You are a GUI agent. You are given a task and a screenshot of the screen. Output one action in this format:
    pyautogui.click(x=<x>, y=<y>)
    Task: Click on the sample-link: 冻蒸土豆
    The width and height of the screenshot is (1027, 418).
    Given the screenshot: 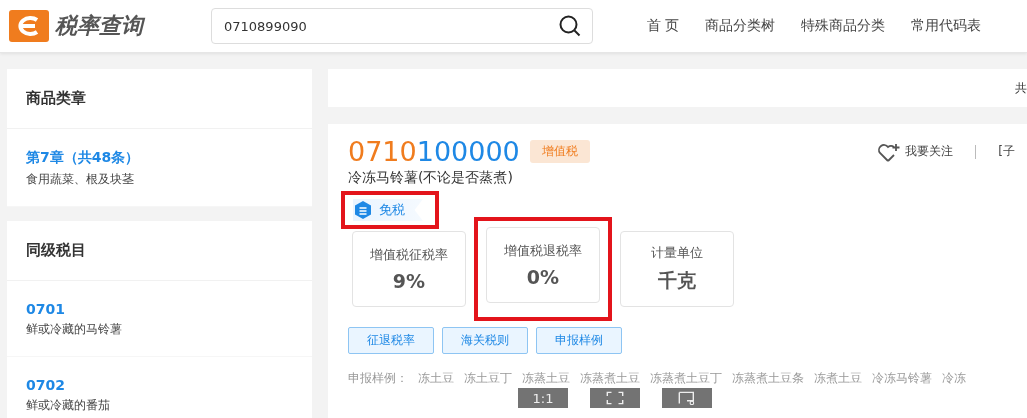 What is the action you would take?
    pyautogui.click(x=546, y=378)
    